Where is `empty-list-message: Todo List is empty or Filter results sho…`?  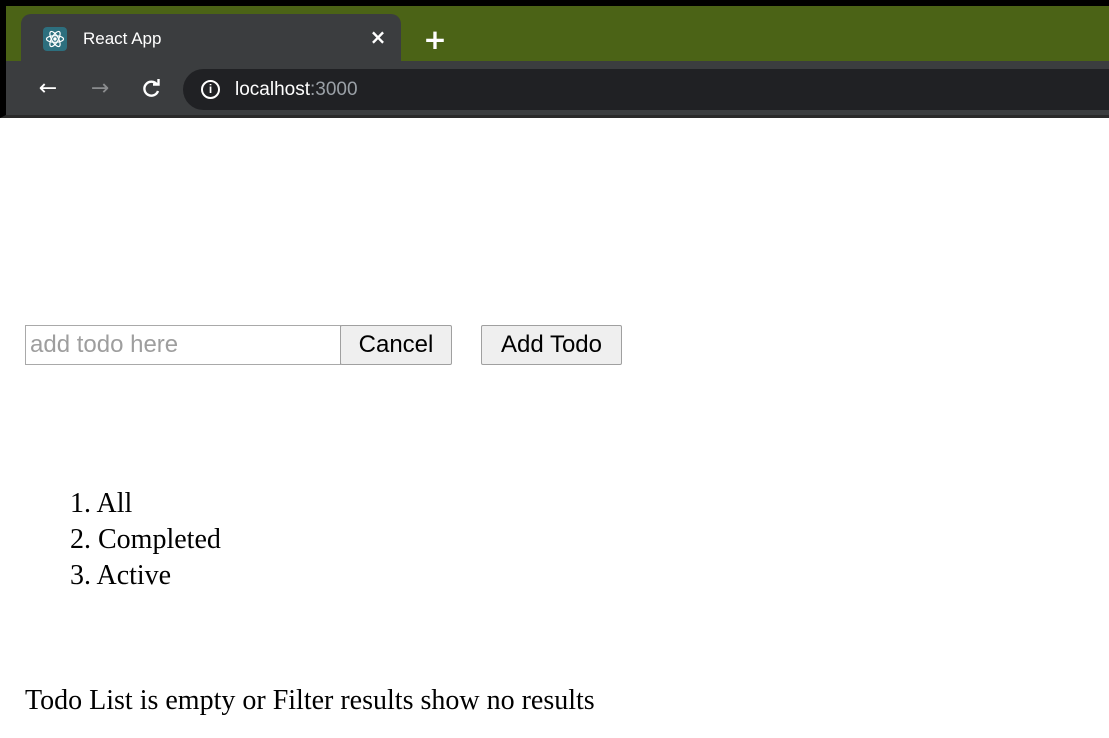
empty-list-message: Todo List is empty or Filter results sho… is located at coordinates (310, 700).